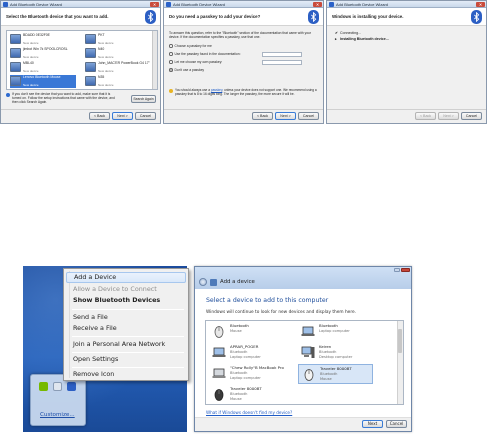 The width and height of the screenshot is (487, 434). What do you see at coordinates (43, 386) in the screenshot?
I see `nvidia-icon` at bounding box center [43, 386].